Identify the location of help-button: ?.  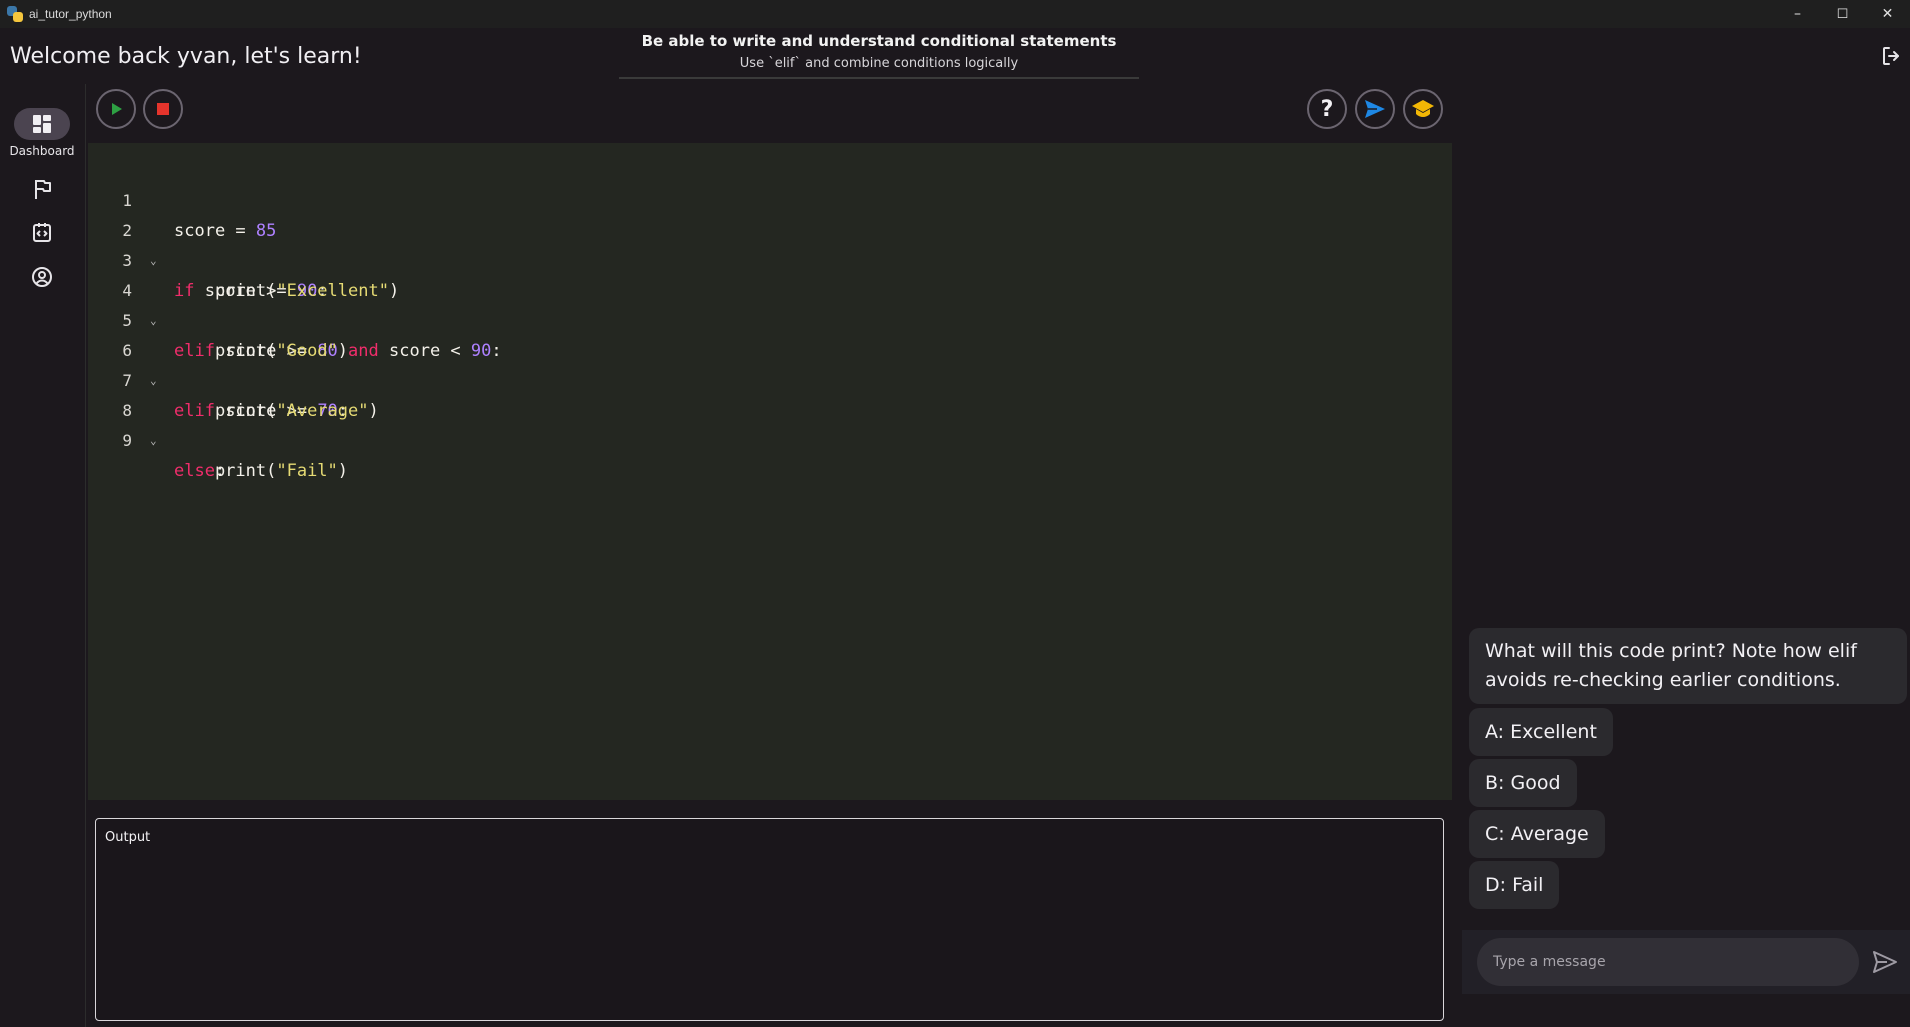
(1327, 109).